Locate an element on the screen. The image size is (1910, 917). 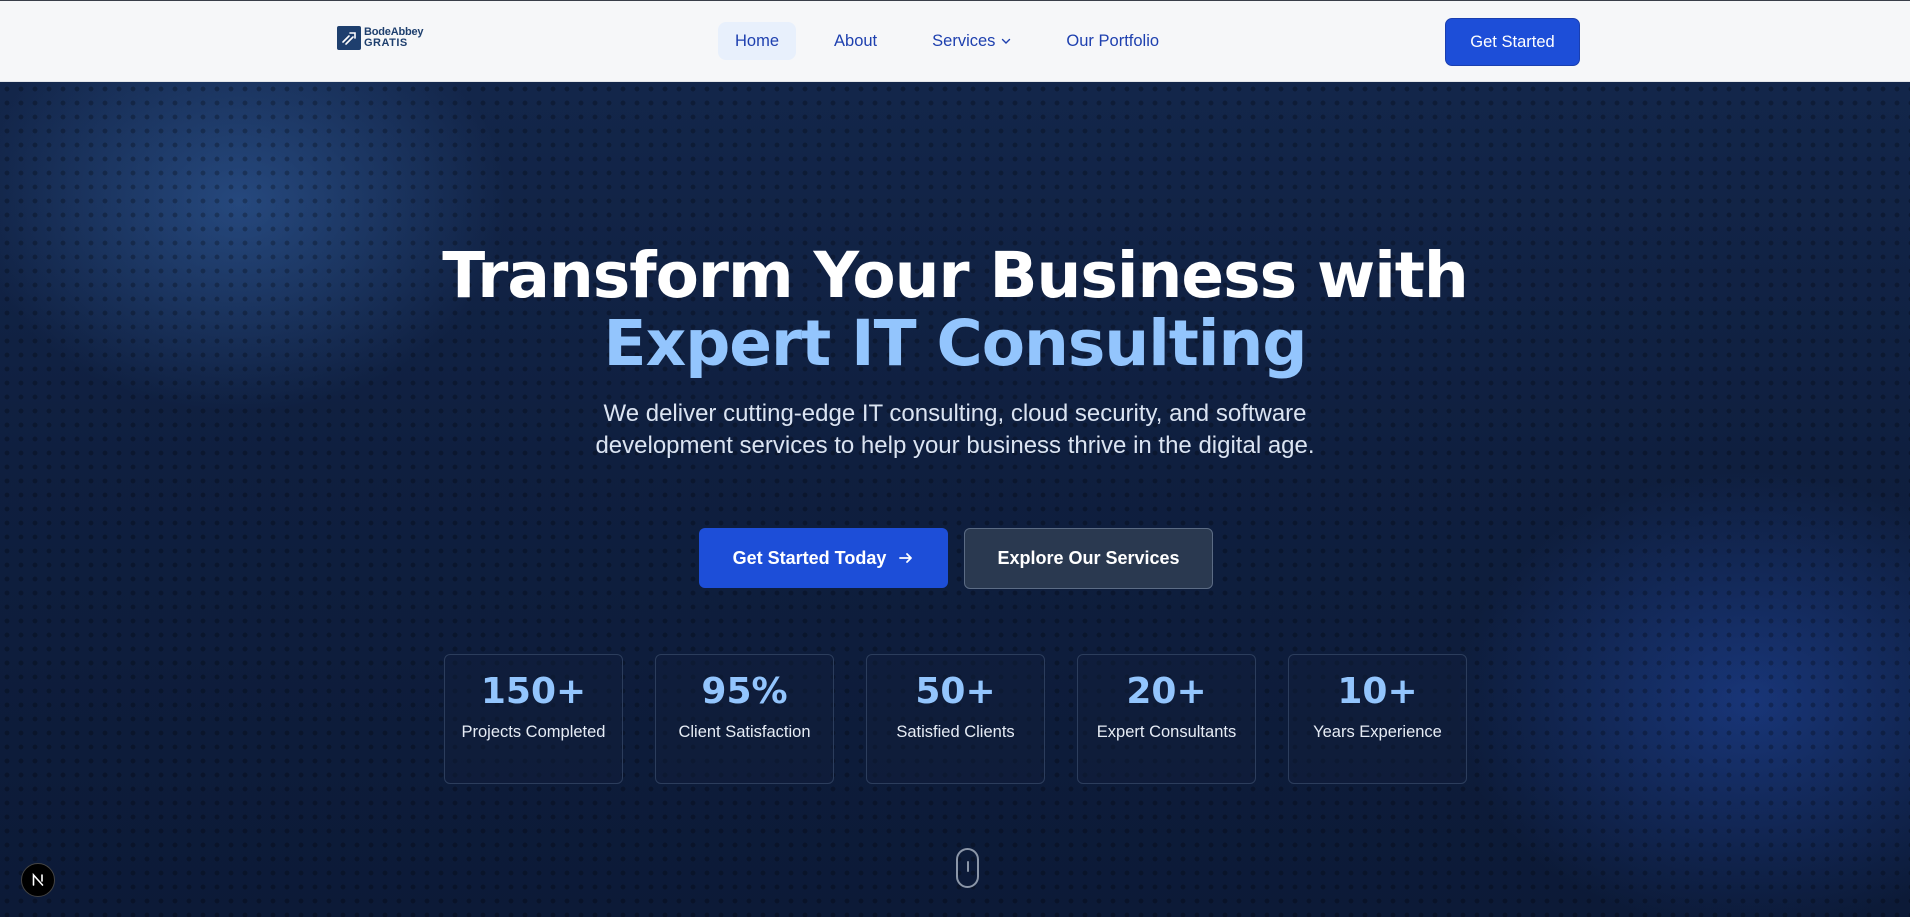
logo: BodeAbbey GRATIS is located at coordinates (380, 38).